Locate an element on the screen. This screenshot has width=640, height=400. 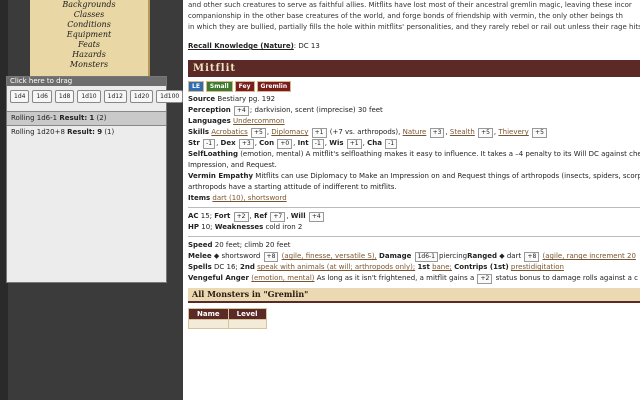
roll-1d12-button: 1d12 is located at coordinates (115, 96).